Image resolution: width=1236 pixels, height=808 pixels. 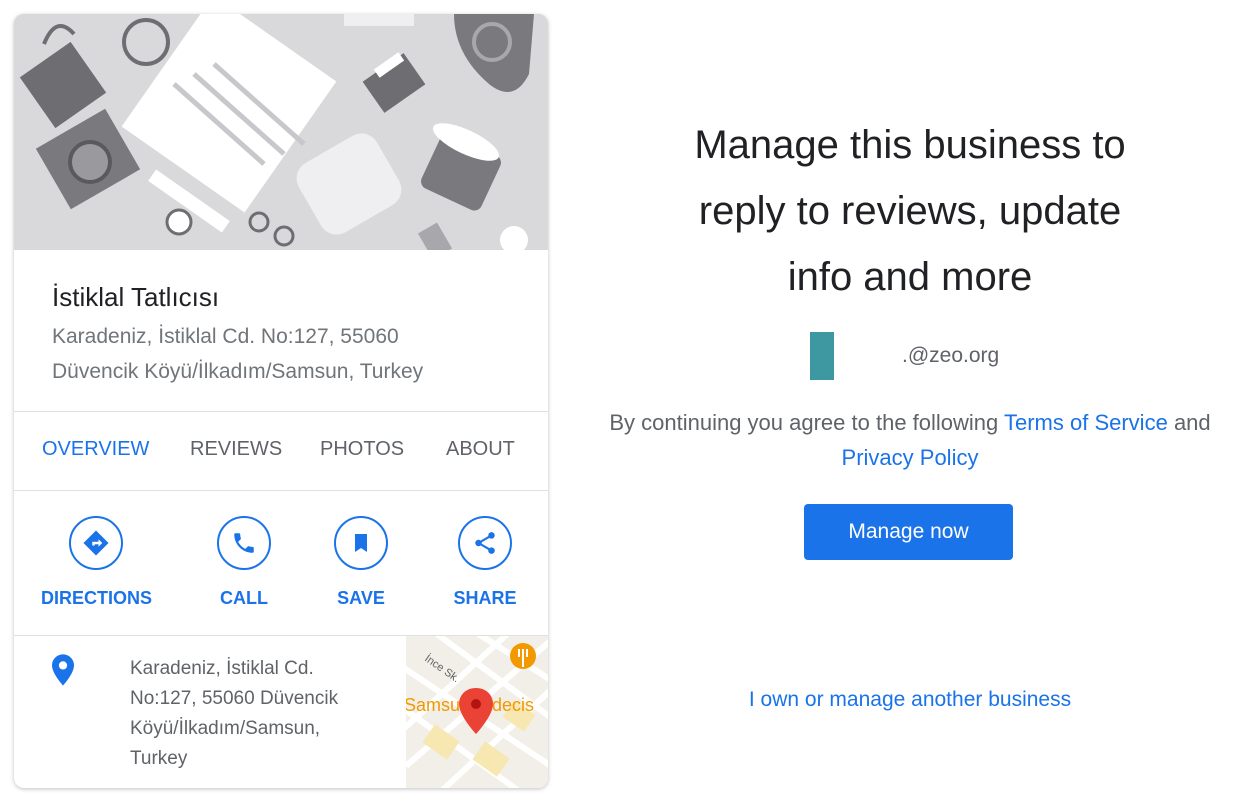 I want to click on tab-photos: PHOTOS, so click(x=362, y=449).